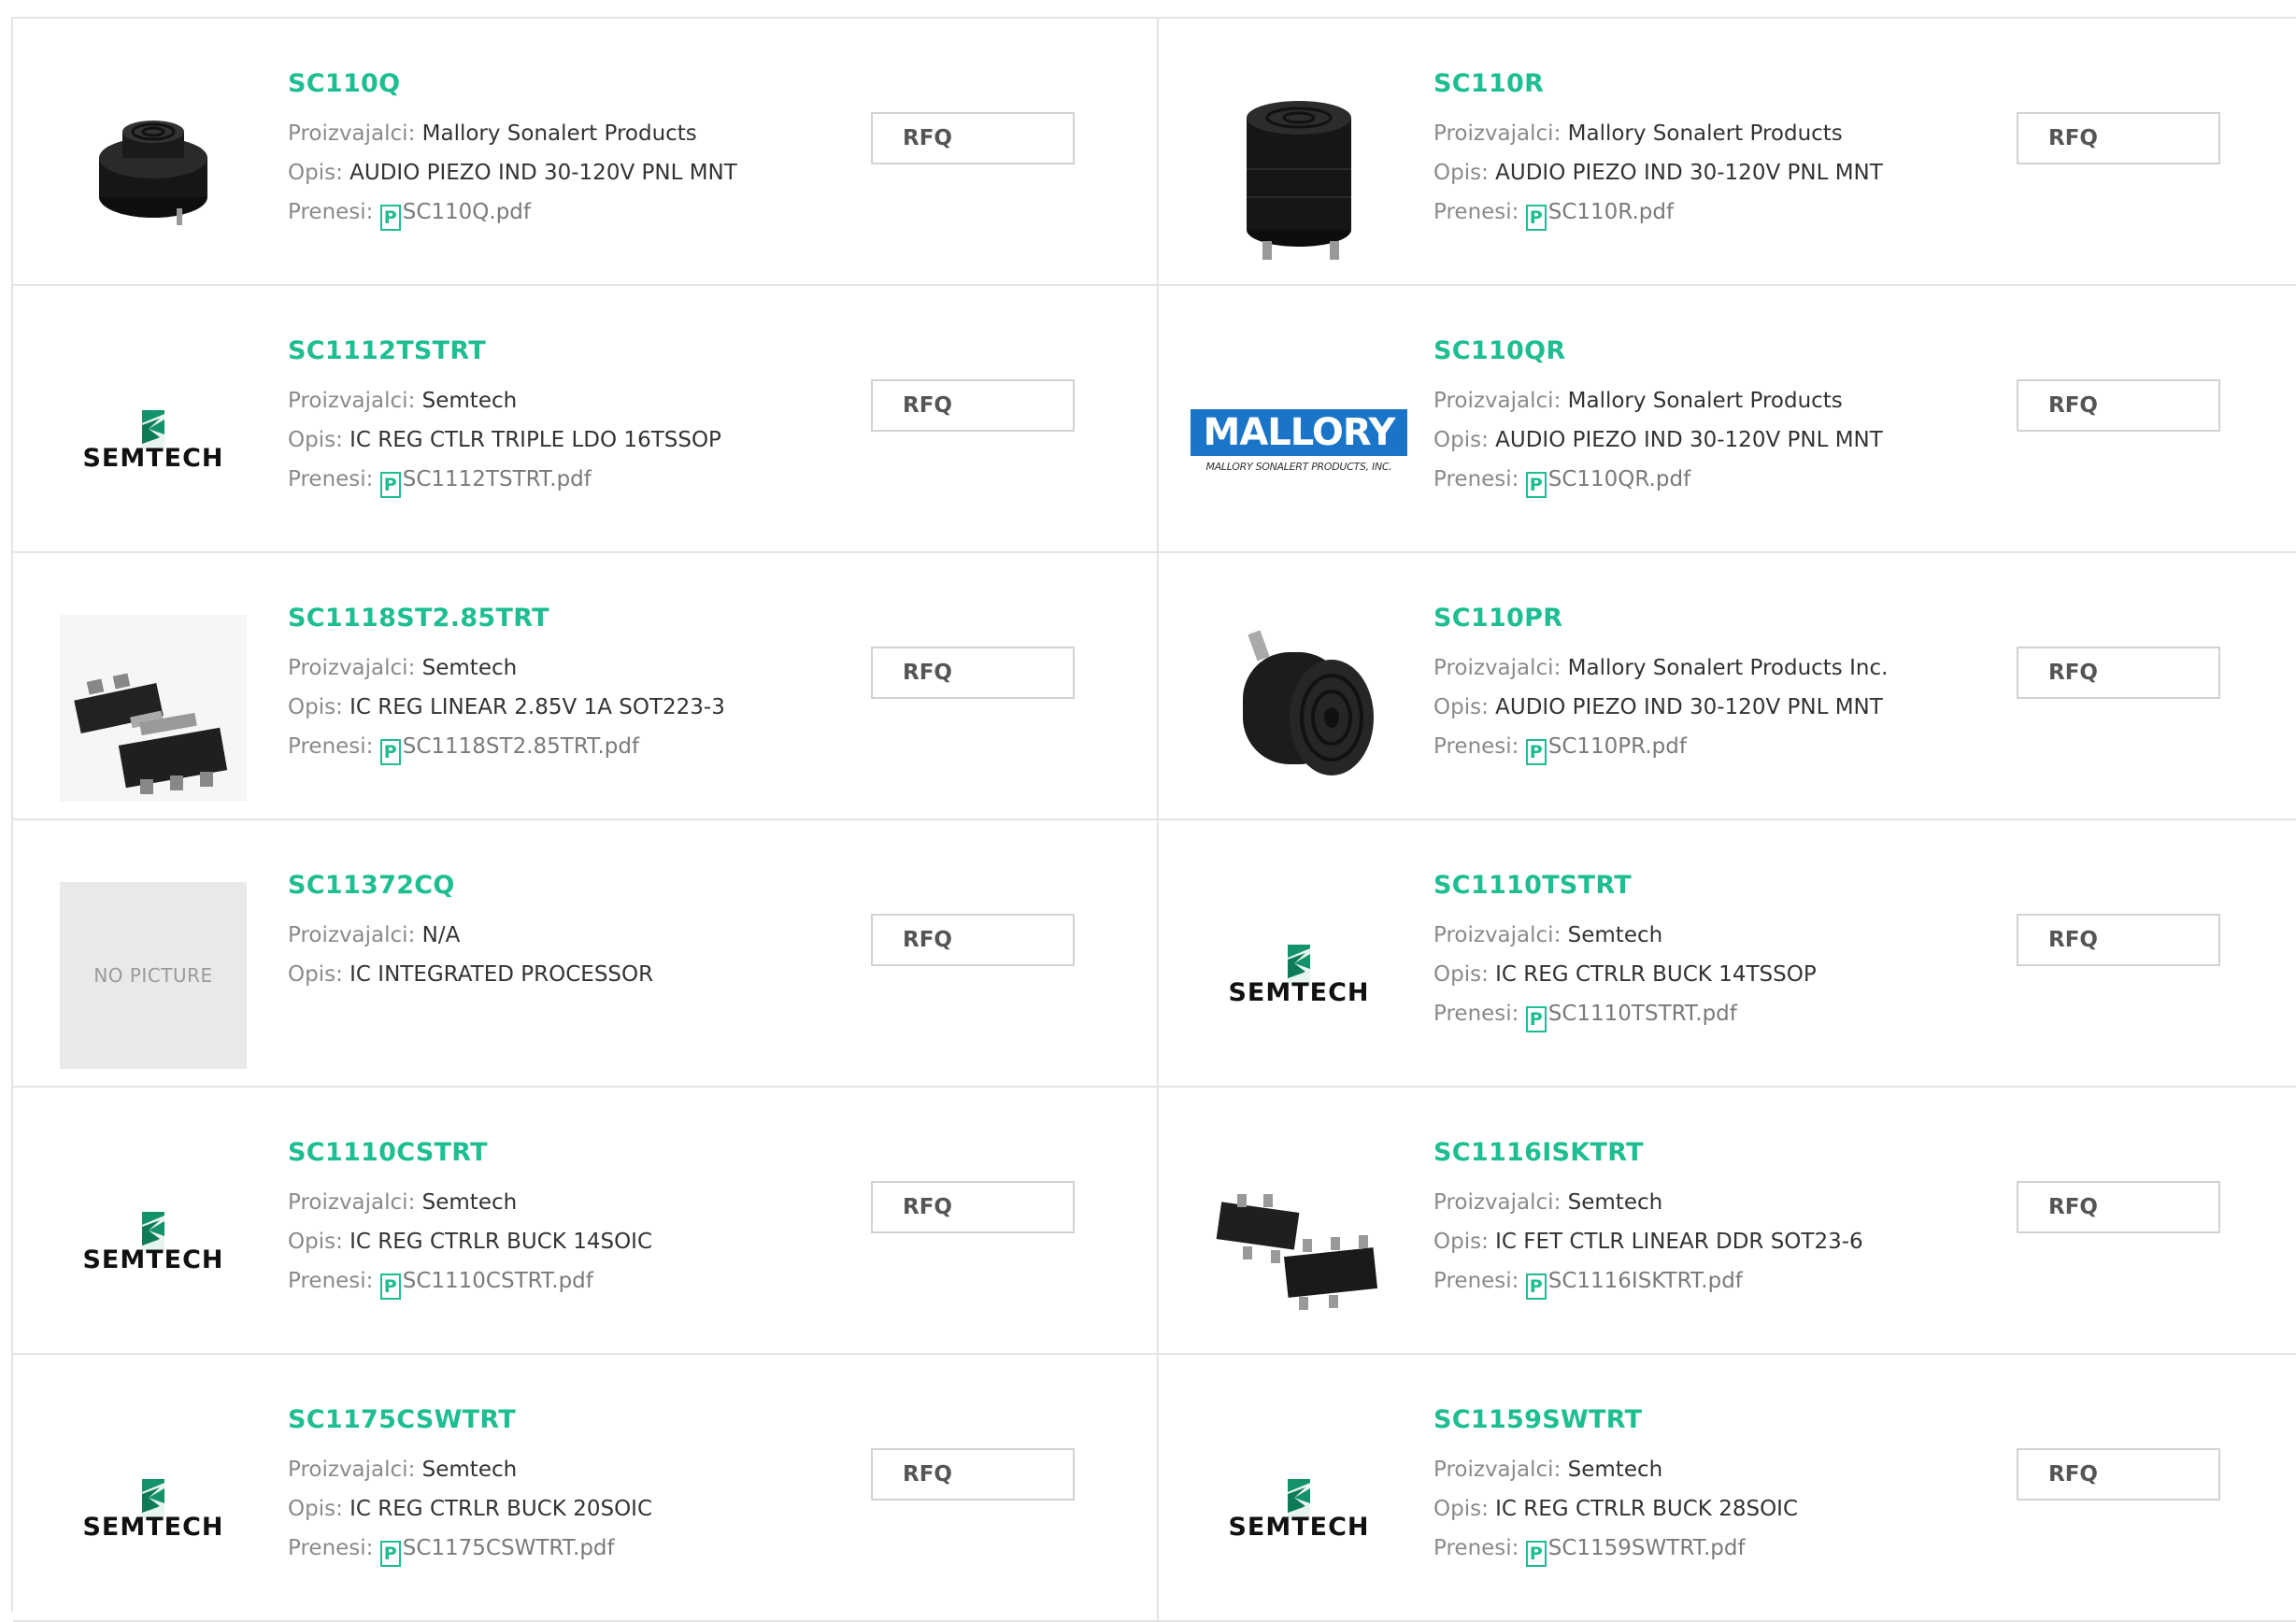  Describe the element at coordinates (512, 84) in the screenshot. I see `part-number-link: SC110Q` at that location.